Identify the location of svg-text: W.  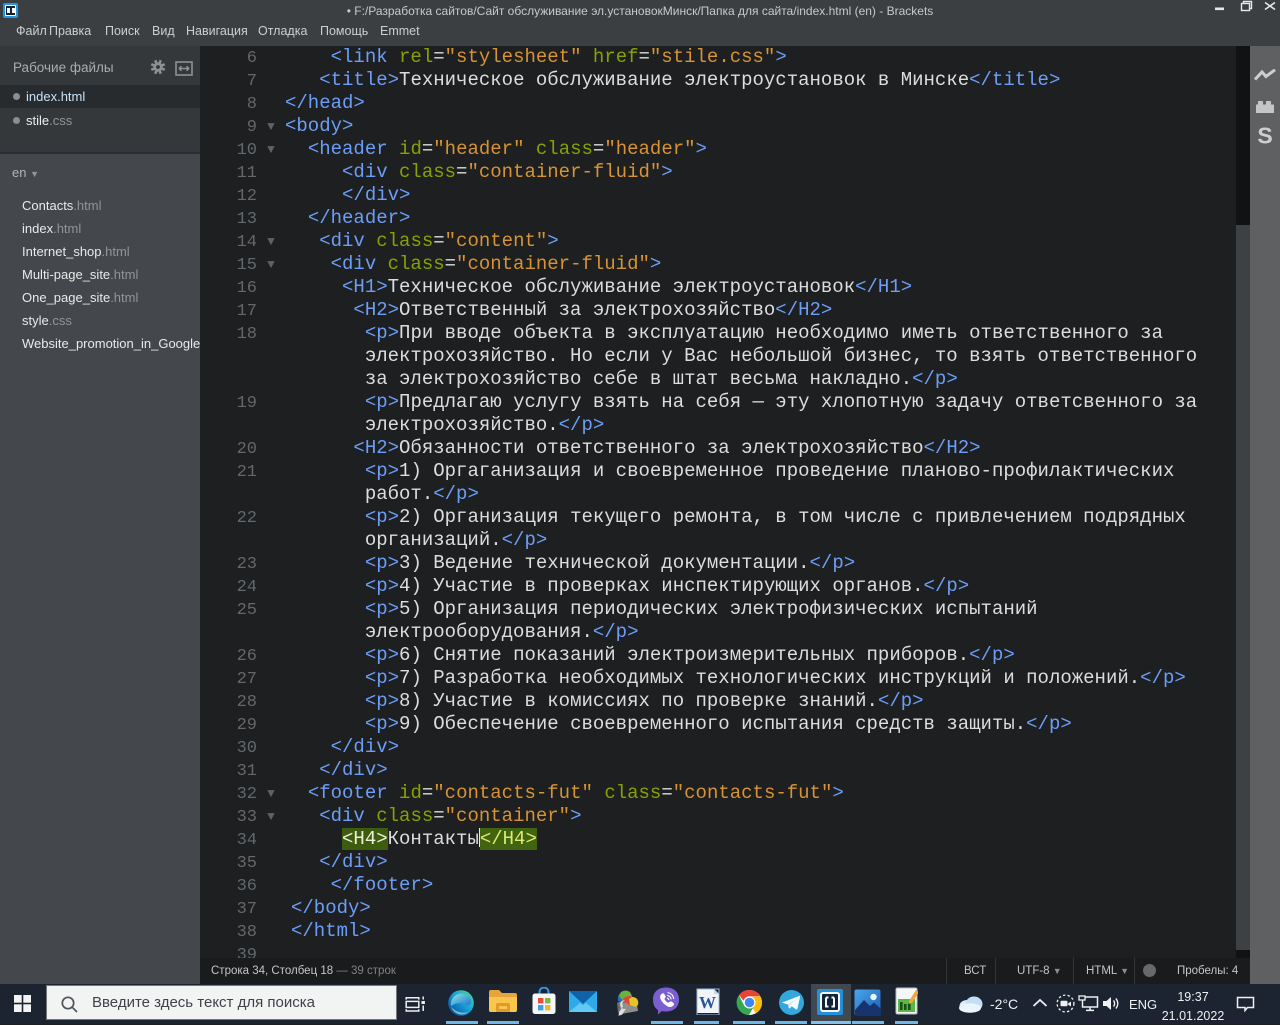
(707, 1002).